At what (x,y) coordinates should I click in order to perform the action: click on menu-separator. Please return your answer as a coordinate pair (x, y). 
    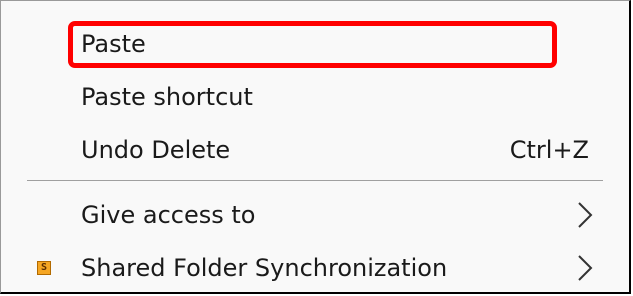
    Looking at the image, I should click on (315, 180).